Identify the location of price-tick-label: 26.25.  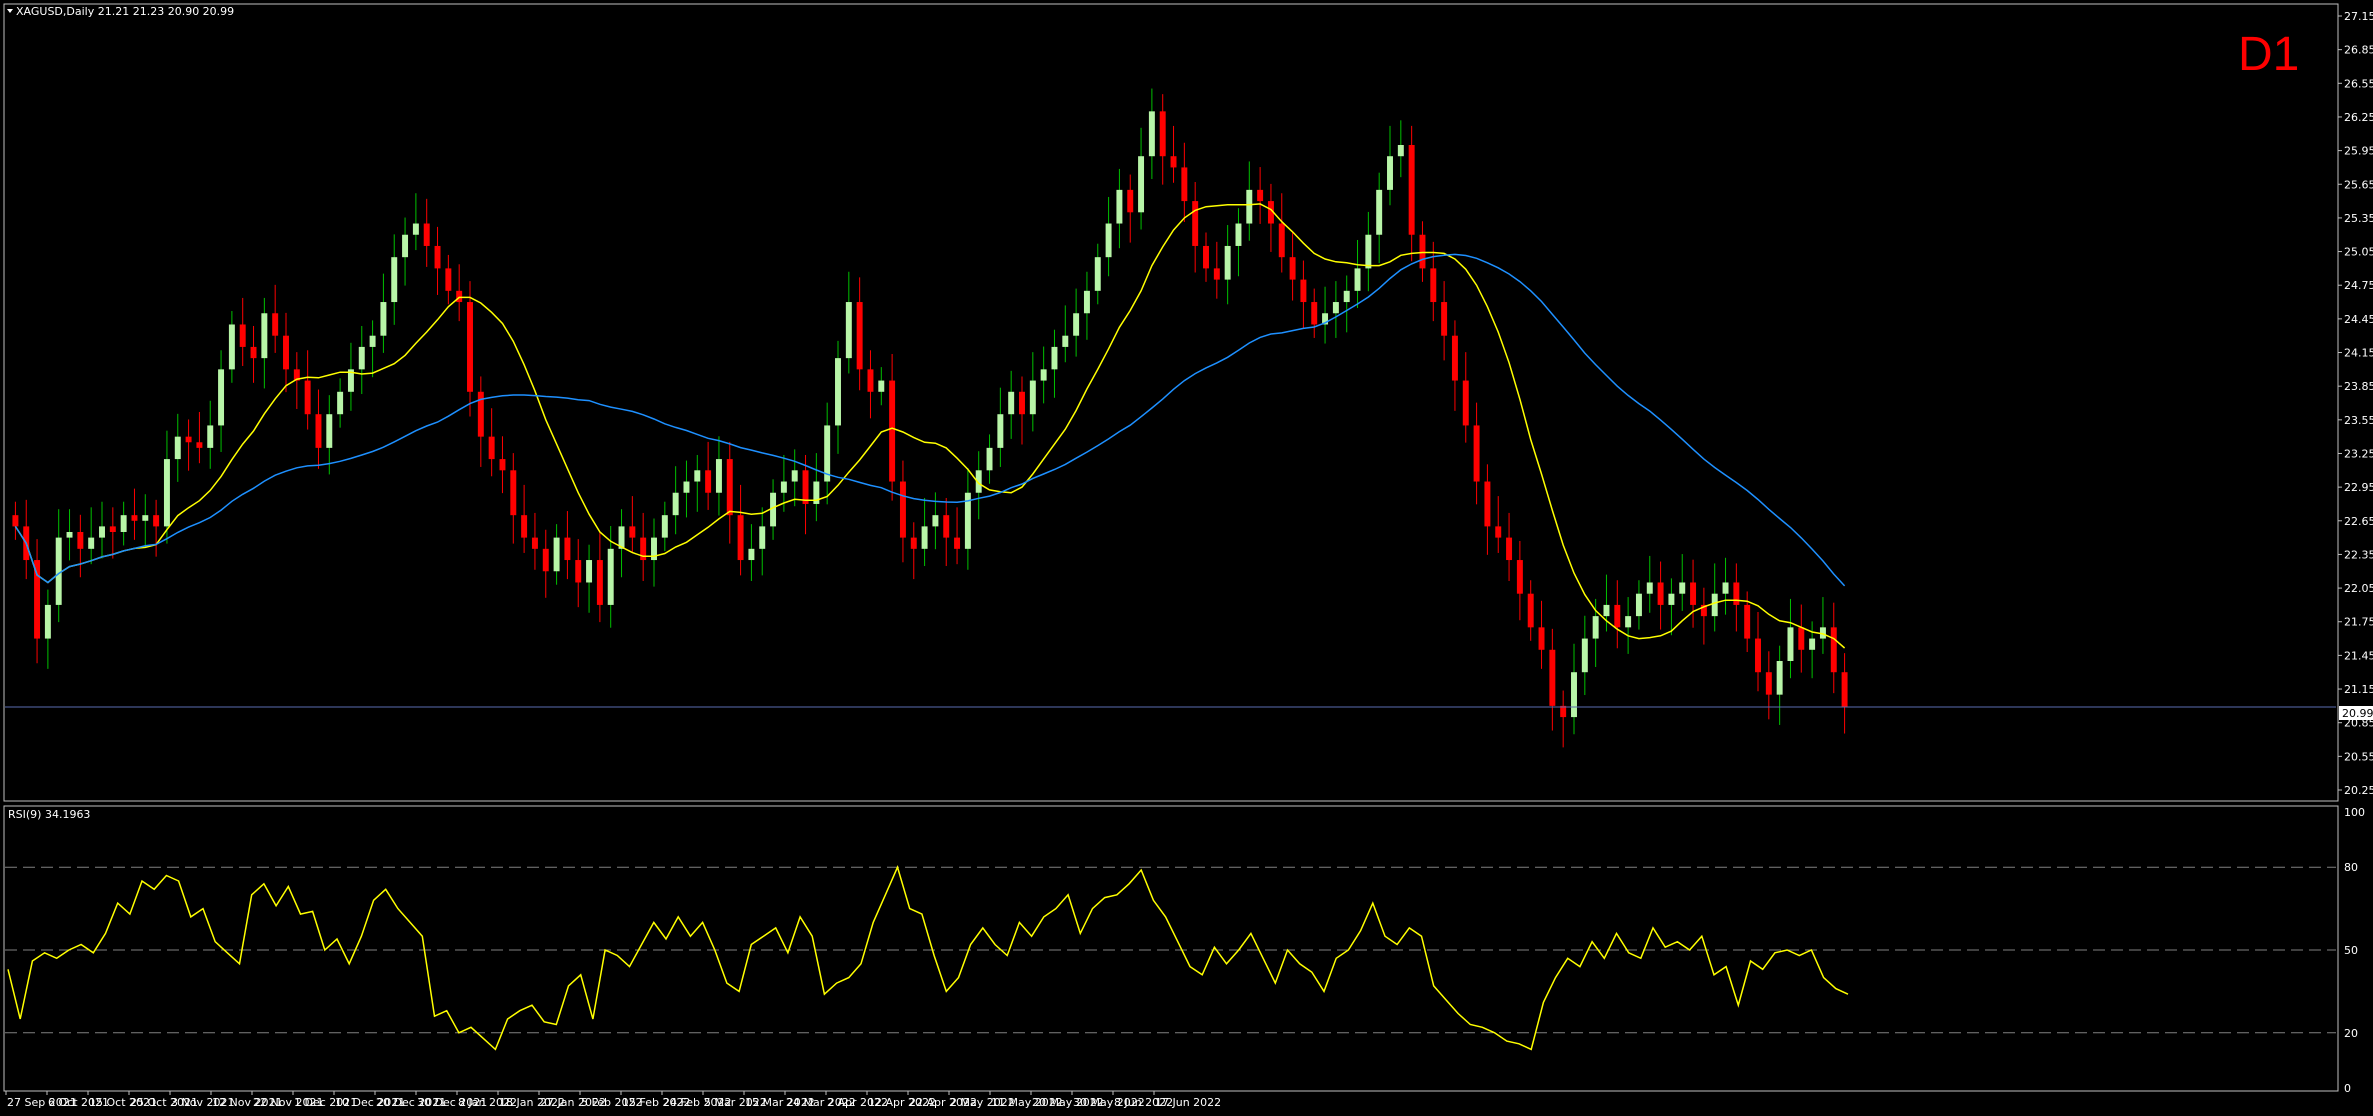
(2358, 117).